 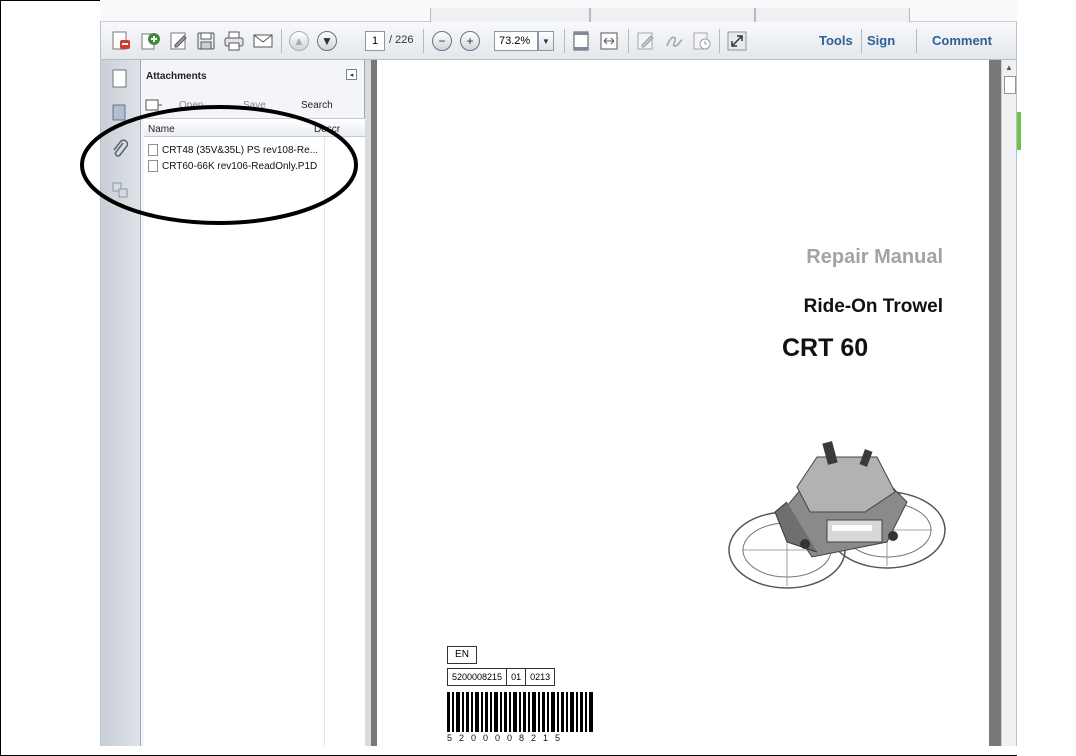 I want to click on language-badge: EN, so click(x=462, y=655).